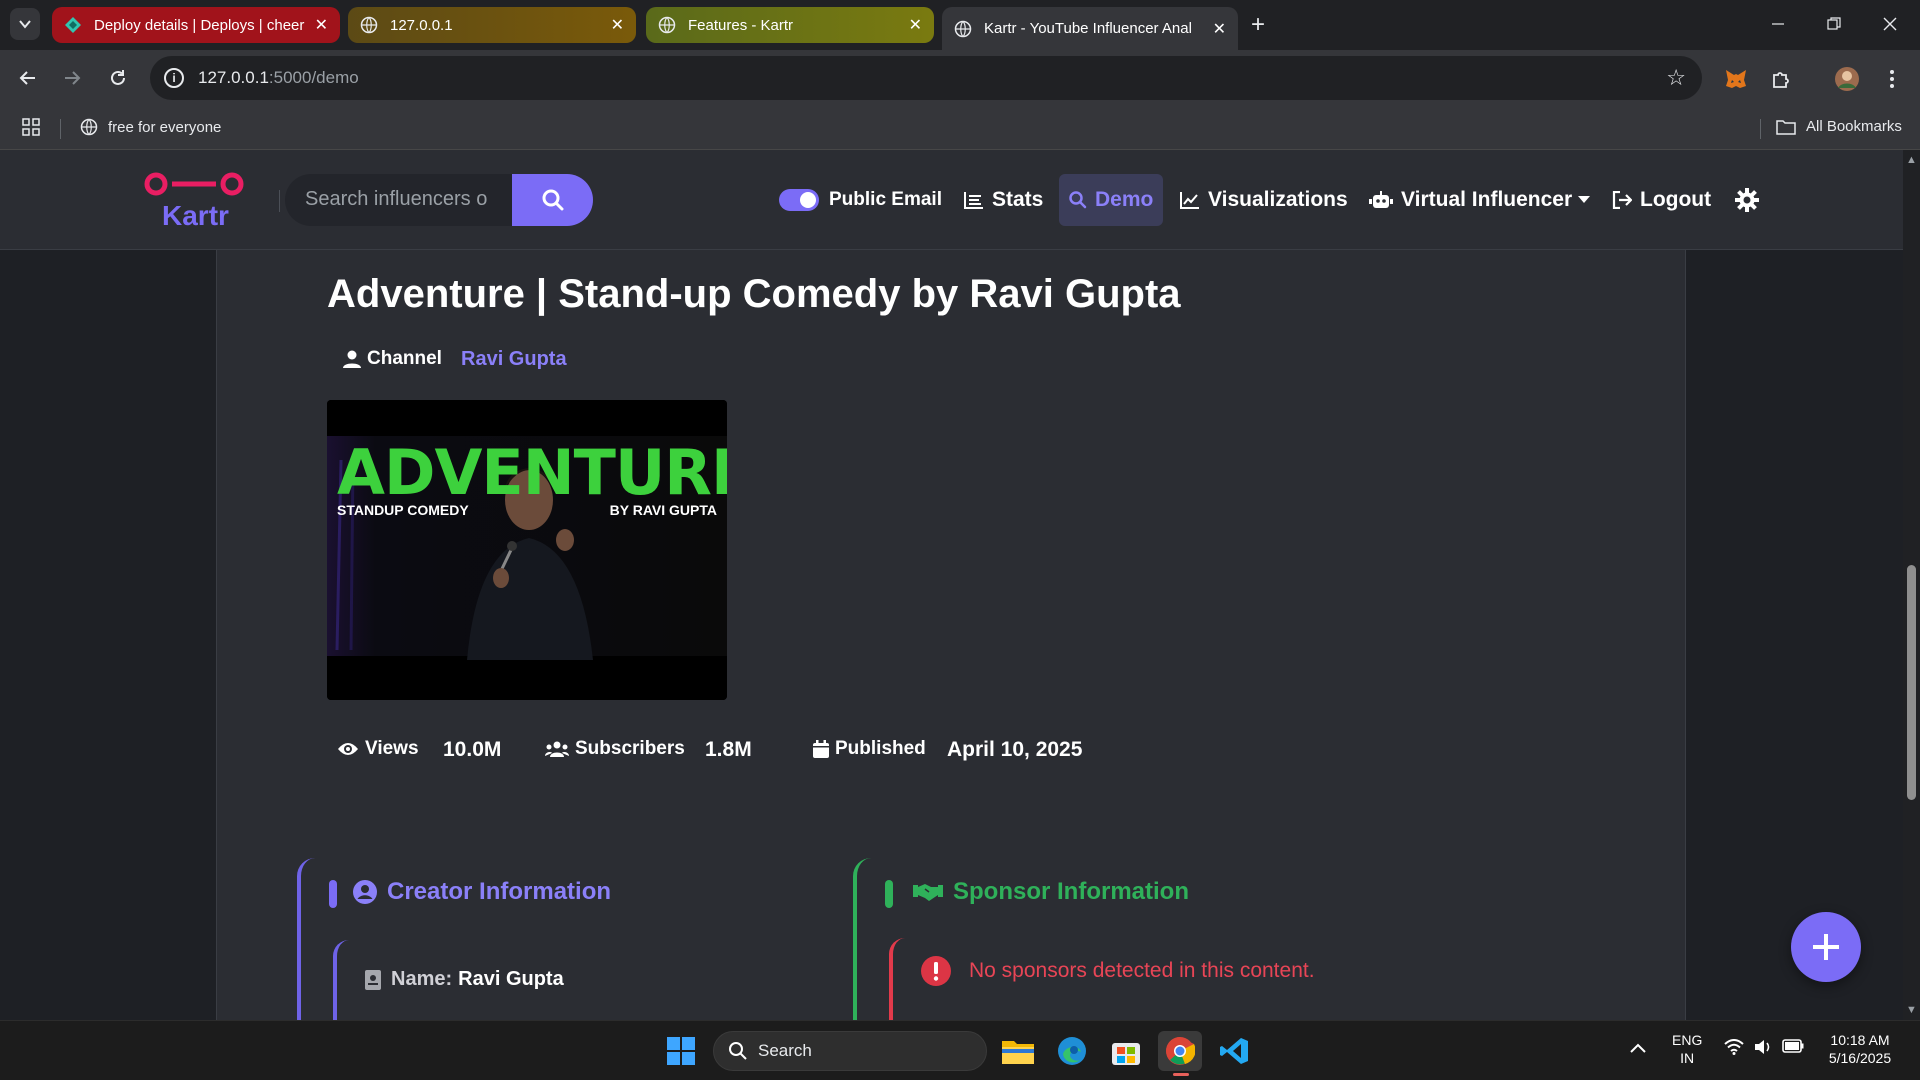 This screenshot has height=1080, width=1920. What do you see at coordinates (499, 891) in the screenshot?
I see `creator-info-heading-text: Creator Information` at bounding box center [499, 891].